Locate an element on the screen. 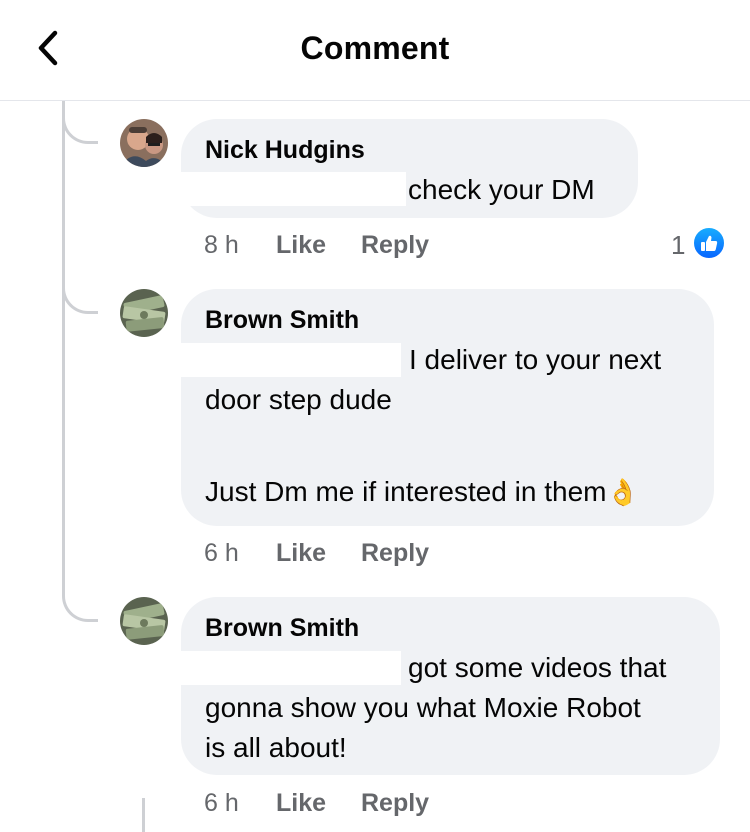 The width and height of the screenshot is (750, 832). reaction-count: 1 is located at coordinates (678, 245).